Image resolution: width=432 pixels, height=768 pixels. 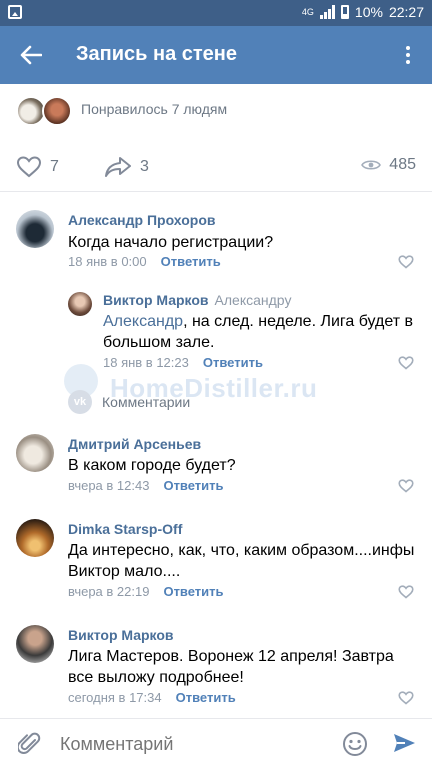 I want to click on page-title: Запись на стене, so click(x=157, y=54).